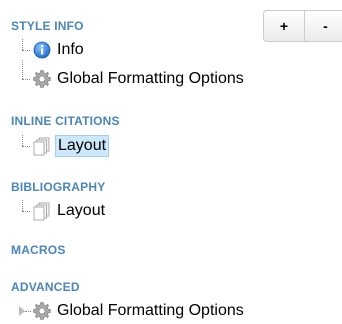  Describe the element at coordinates (70, 49) in the screenshot. I see `tree-item-label: Info` at that location.